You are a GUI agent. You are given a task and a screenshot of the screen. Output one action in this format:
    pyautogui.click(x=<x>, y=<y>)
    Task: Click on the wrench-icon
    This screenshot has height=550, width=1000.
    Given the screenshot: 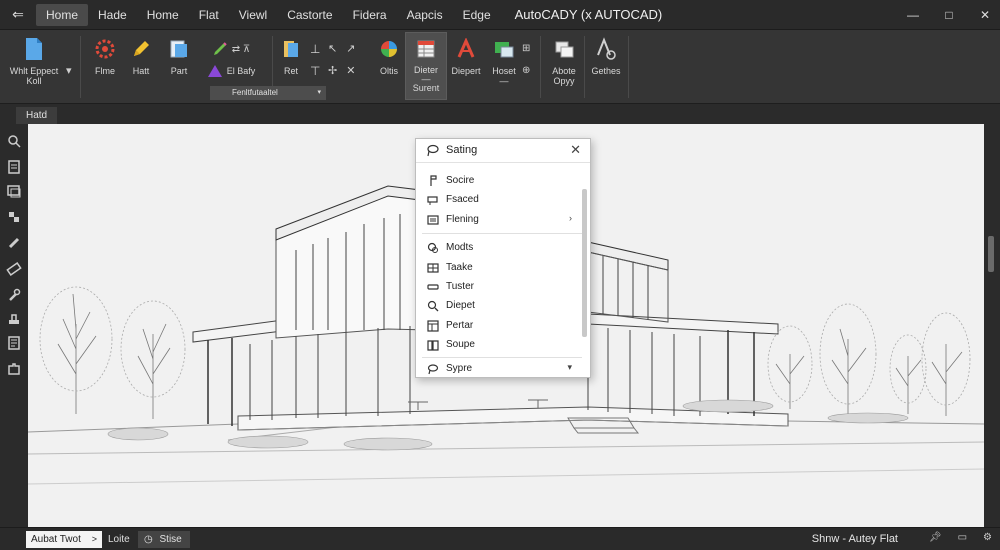 What is the action you would take?
    pyautogui.click(x=14, y=295)
    